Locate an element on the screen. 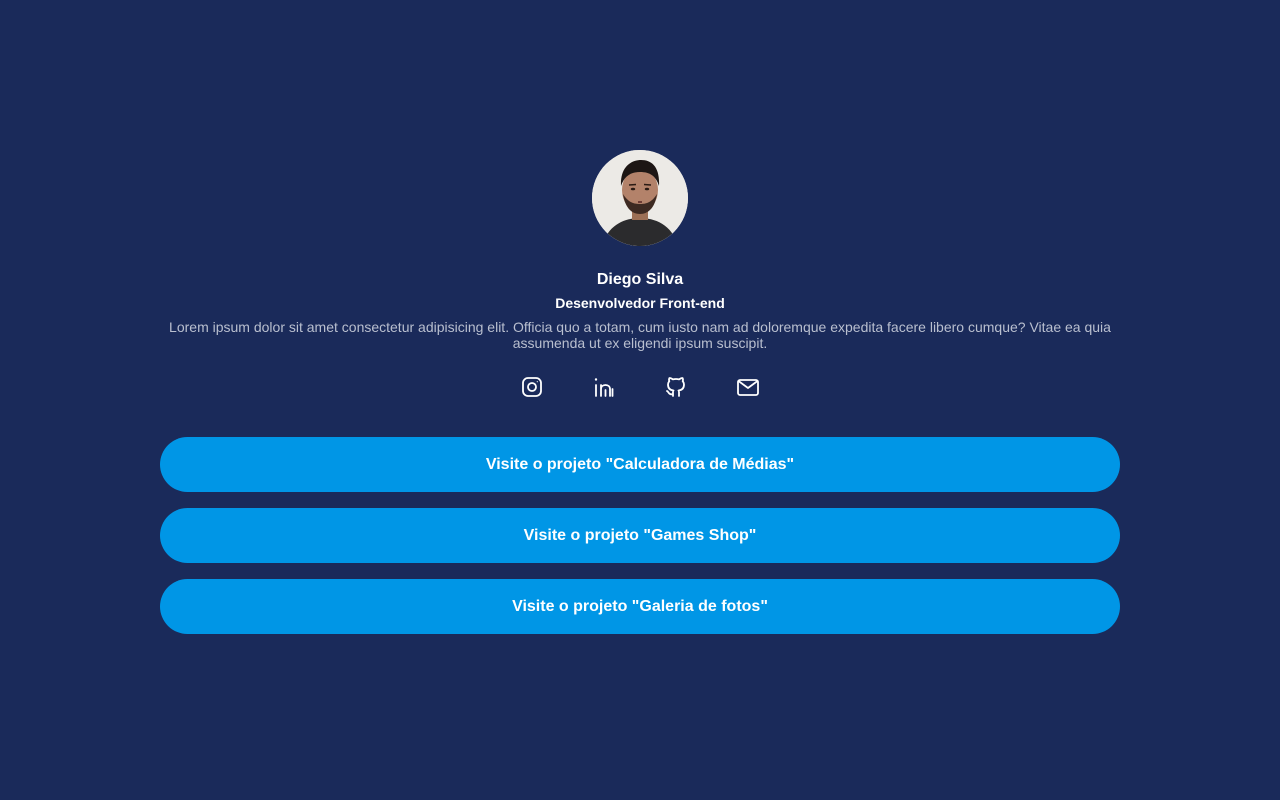  profile-role: Desenvolvedor Front-end is located at coordinates (640, 303).